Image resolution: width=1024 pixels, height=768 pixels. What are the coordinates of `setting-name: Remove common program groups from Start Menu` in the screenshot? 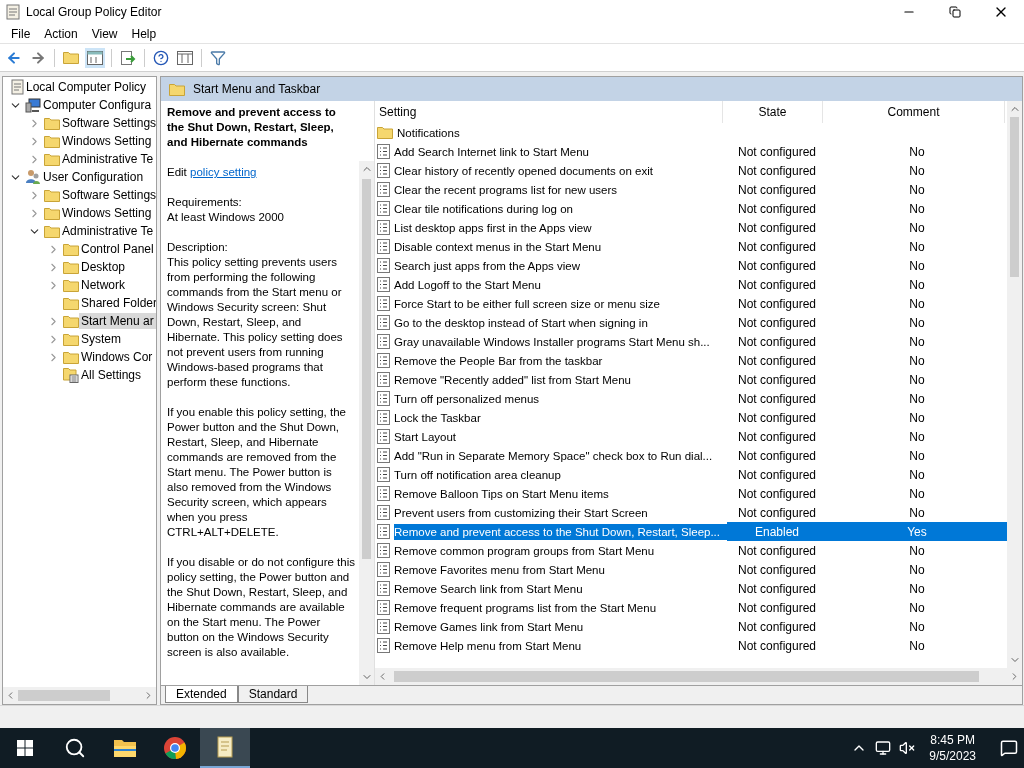 It's located at (560, 550).